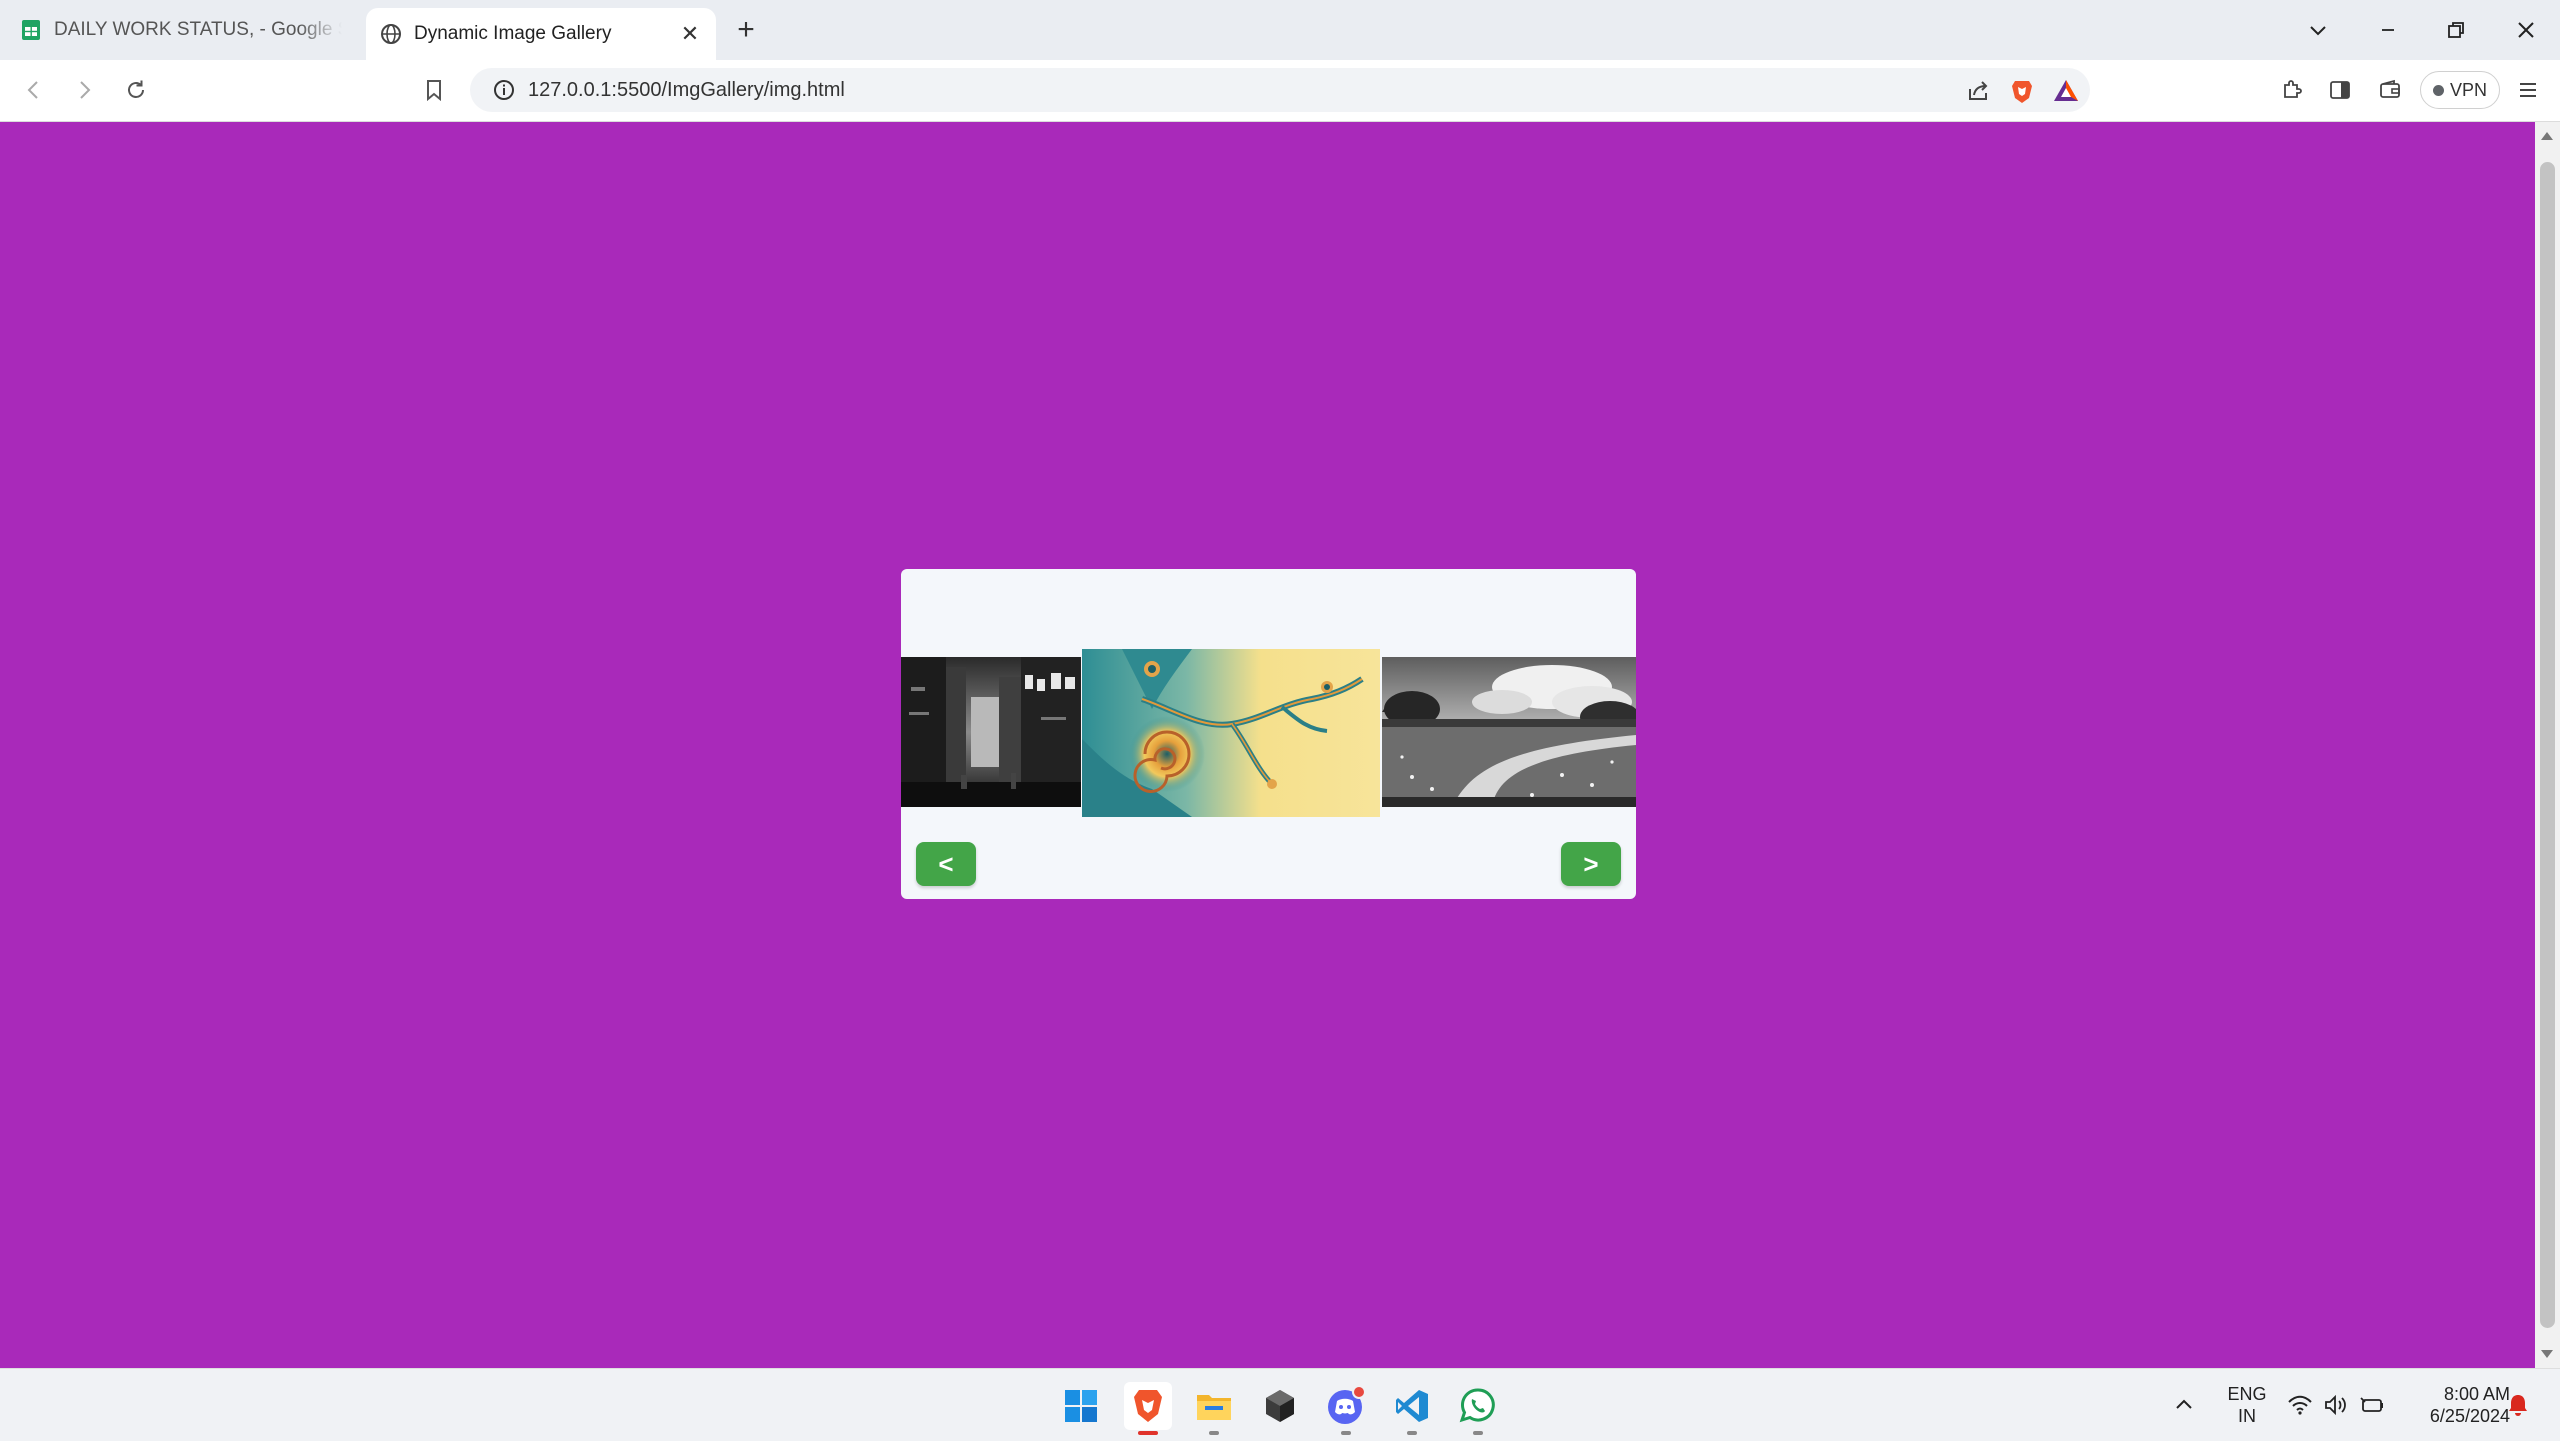 This screenshot has width=2560, height=1441. Describe the element at coordinates (2336, 1405) in the screenshot. I see `volume-icon` at that location.